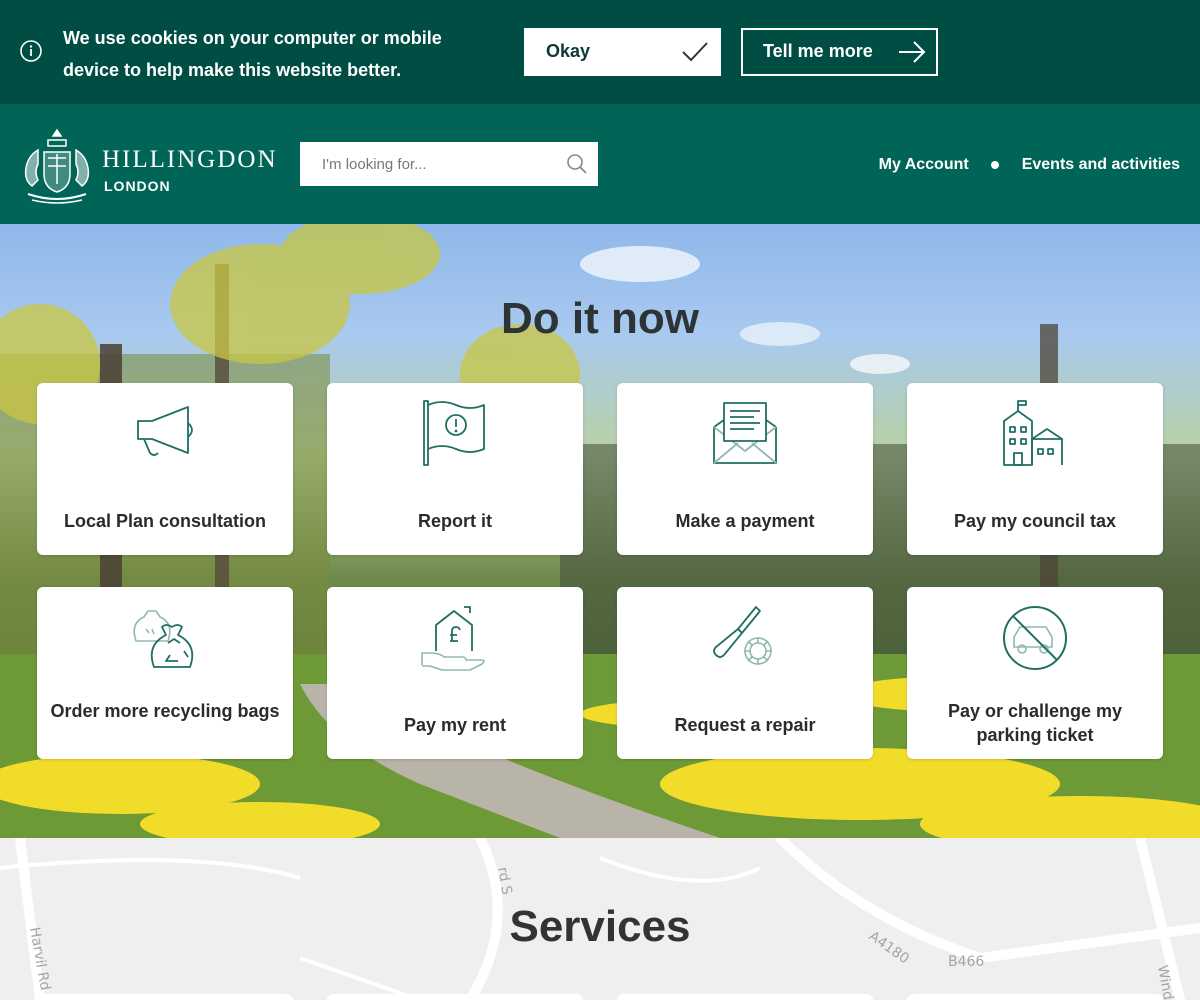 The image size is (1200, 1000). What do you see at coordinates (622, 52) in the screenshot?
I see `okay-button: Okay` at bounding box center [622, 52].